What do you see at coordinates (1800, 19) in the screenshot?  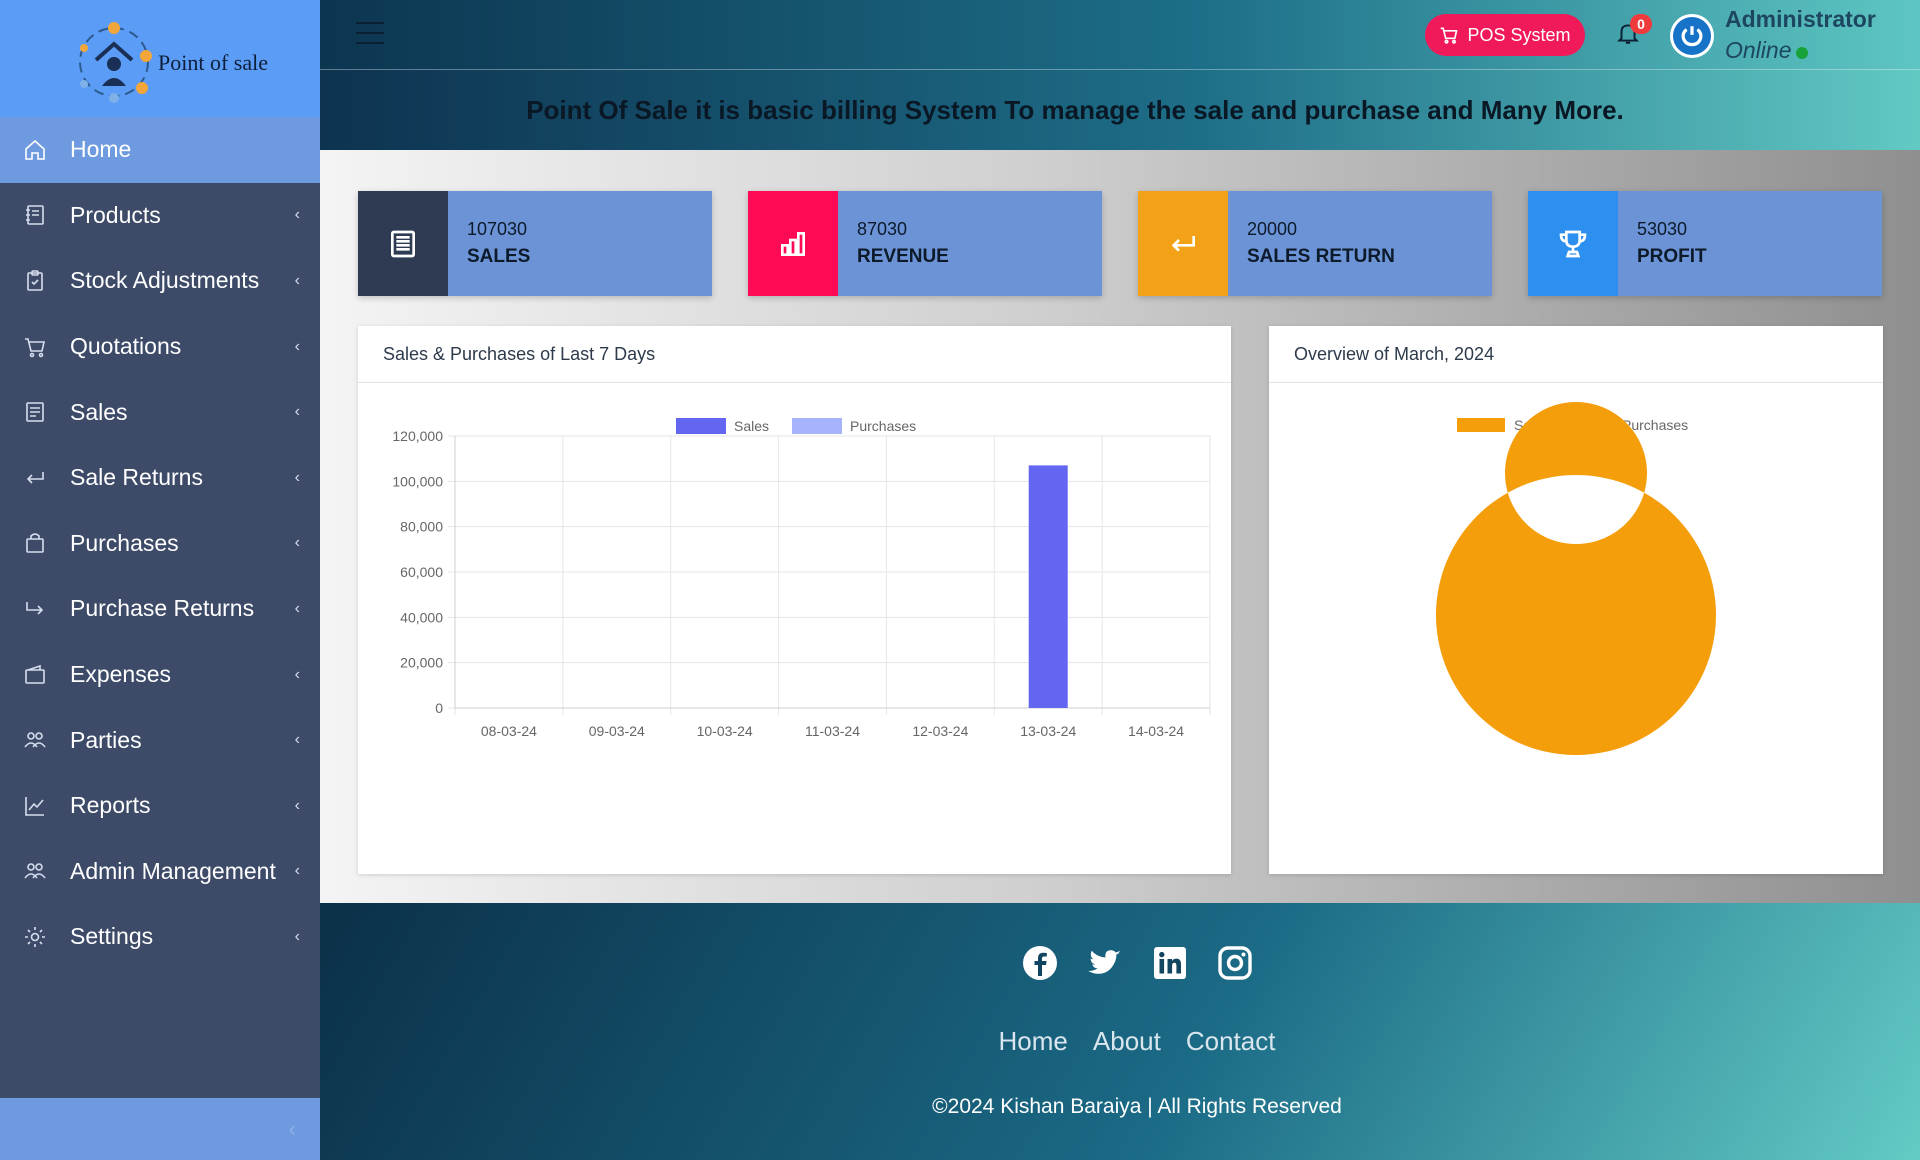 I see `user-name: Administrator` at bounding box center [1800, 19].